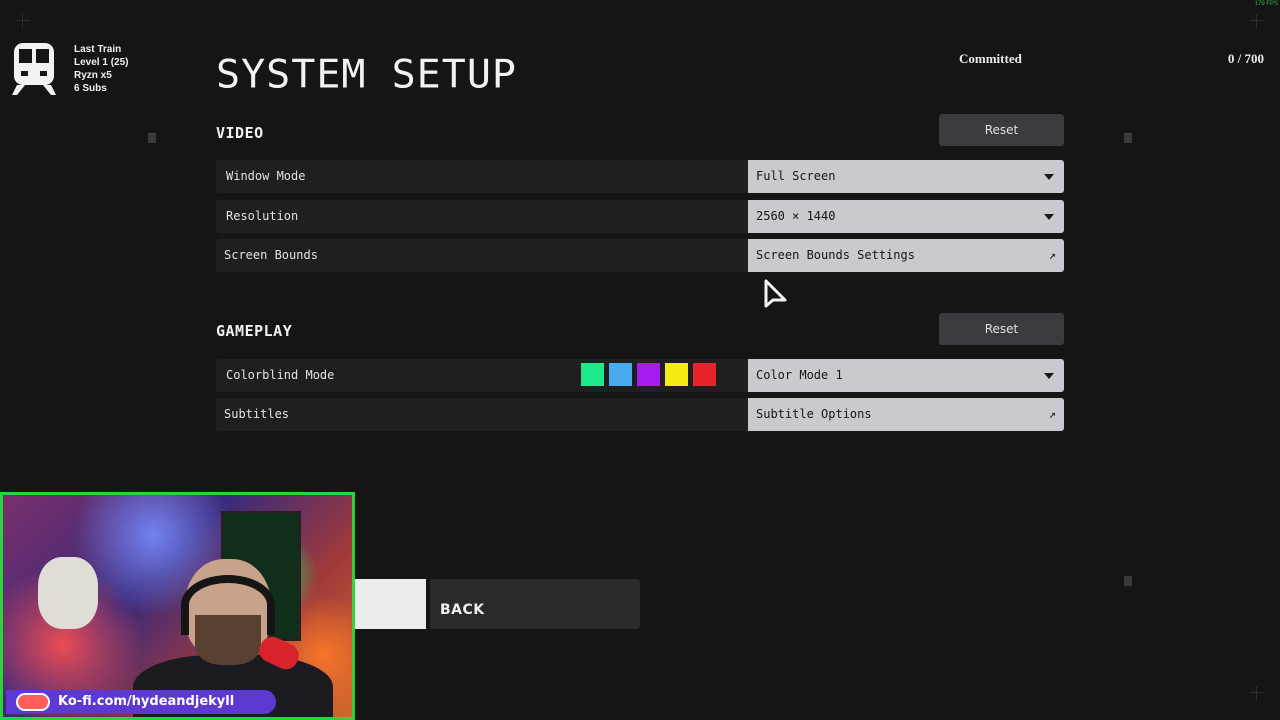  What do you see at coordinates (906, 414) in the screenshot?
I see `subtitle-options-link-button: Subtitle Options ↗` at bounding box center [906, 414].